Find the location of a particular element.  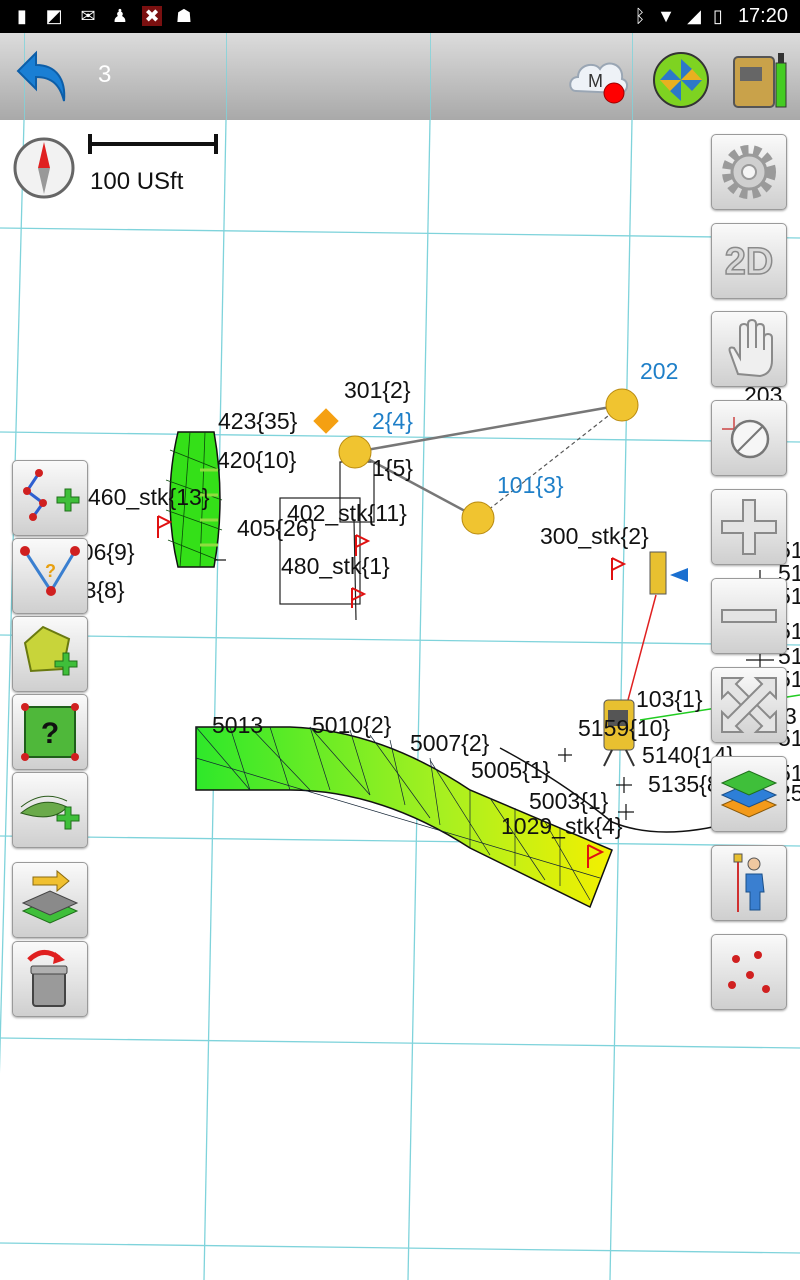

wifi-calling-icon: ▮ is located at coordinates (22, 16).